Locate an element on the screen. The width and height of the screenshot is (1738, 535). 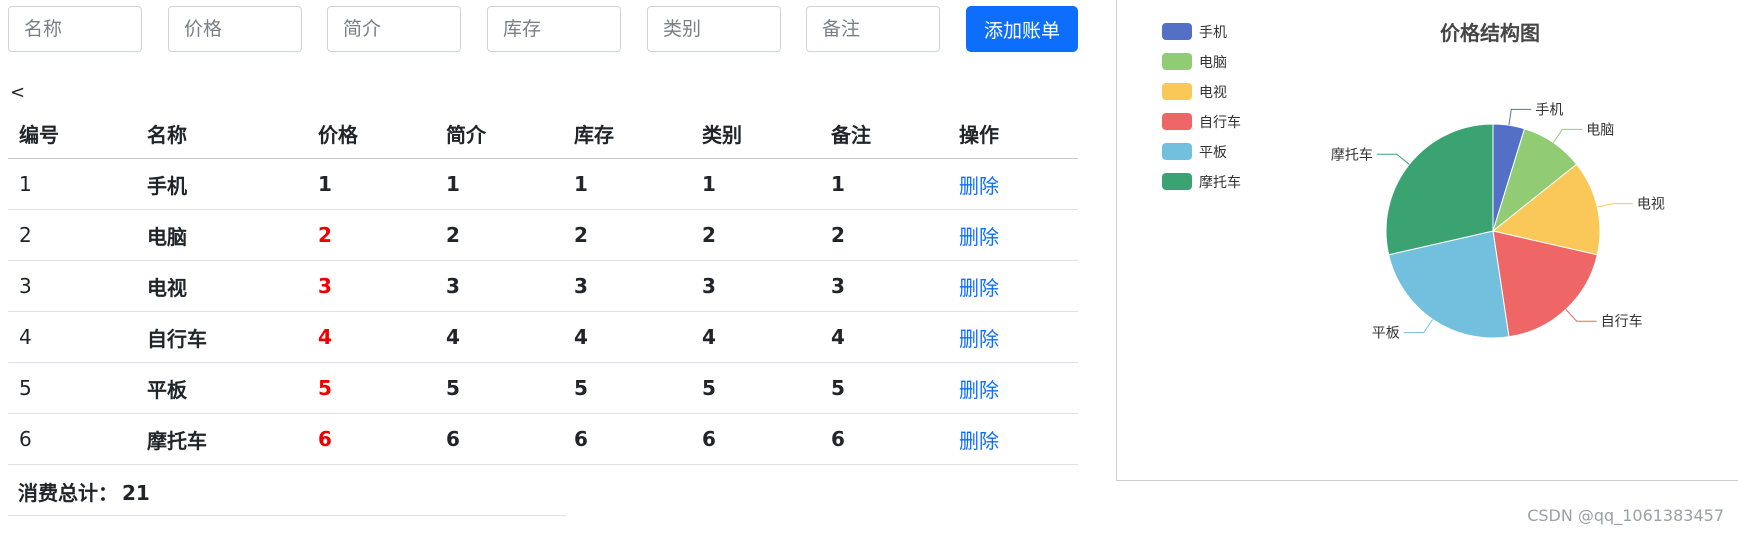
bill-form: 添加账单 is located at coordinates (545, 30).